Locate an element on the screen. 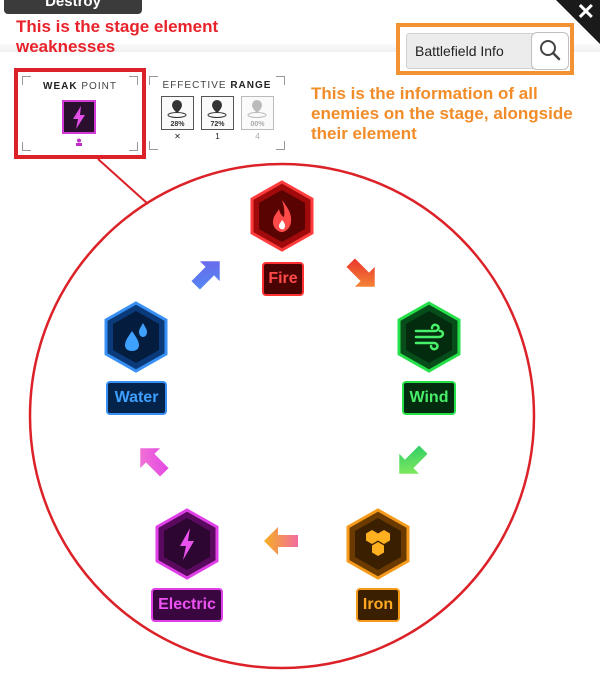  wind-icon is located at coordinates (429, 337).